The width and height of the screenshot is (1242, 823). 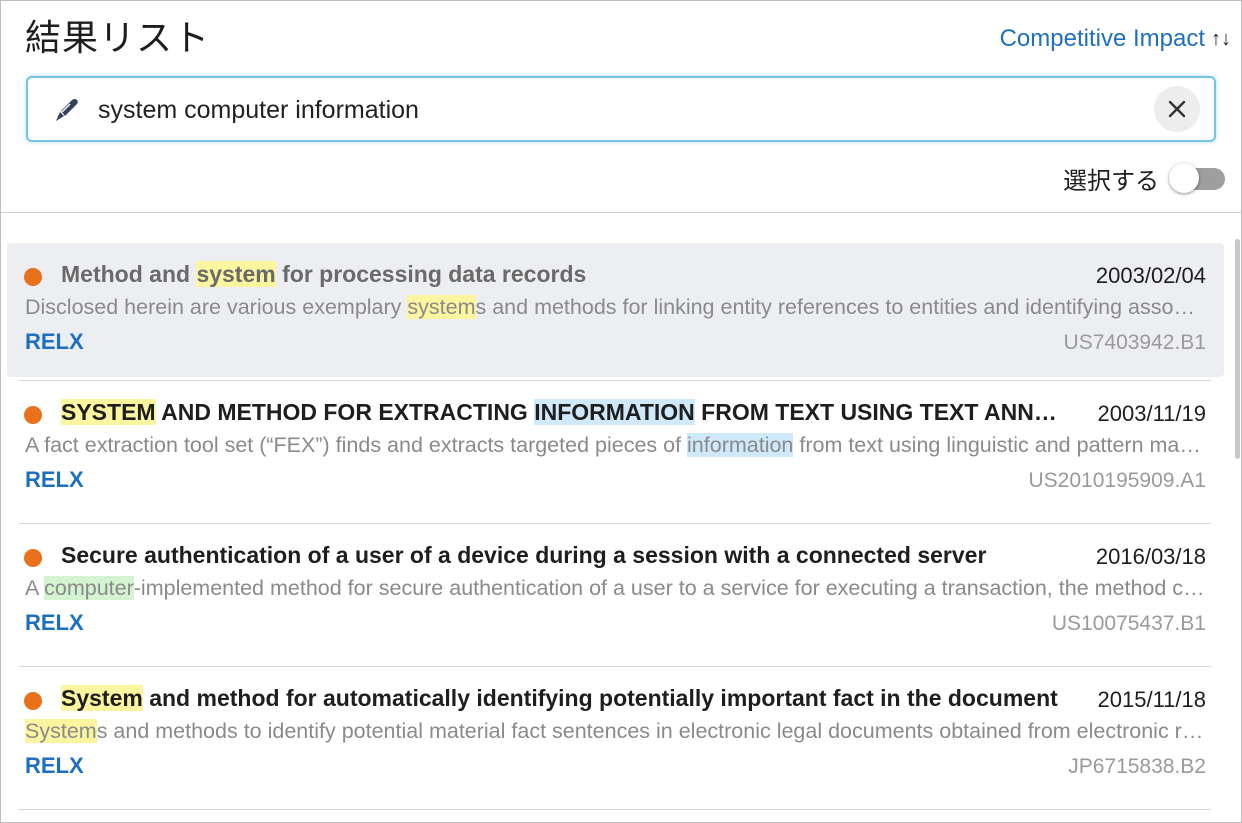 What do you see at coordinates (1150, 556) in the screenshot?
I see `result-date: 2016/03/18` at bounding box center [1150, 556].